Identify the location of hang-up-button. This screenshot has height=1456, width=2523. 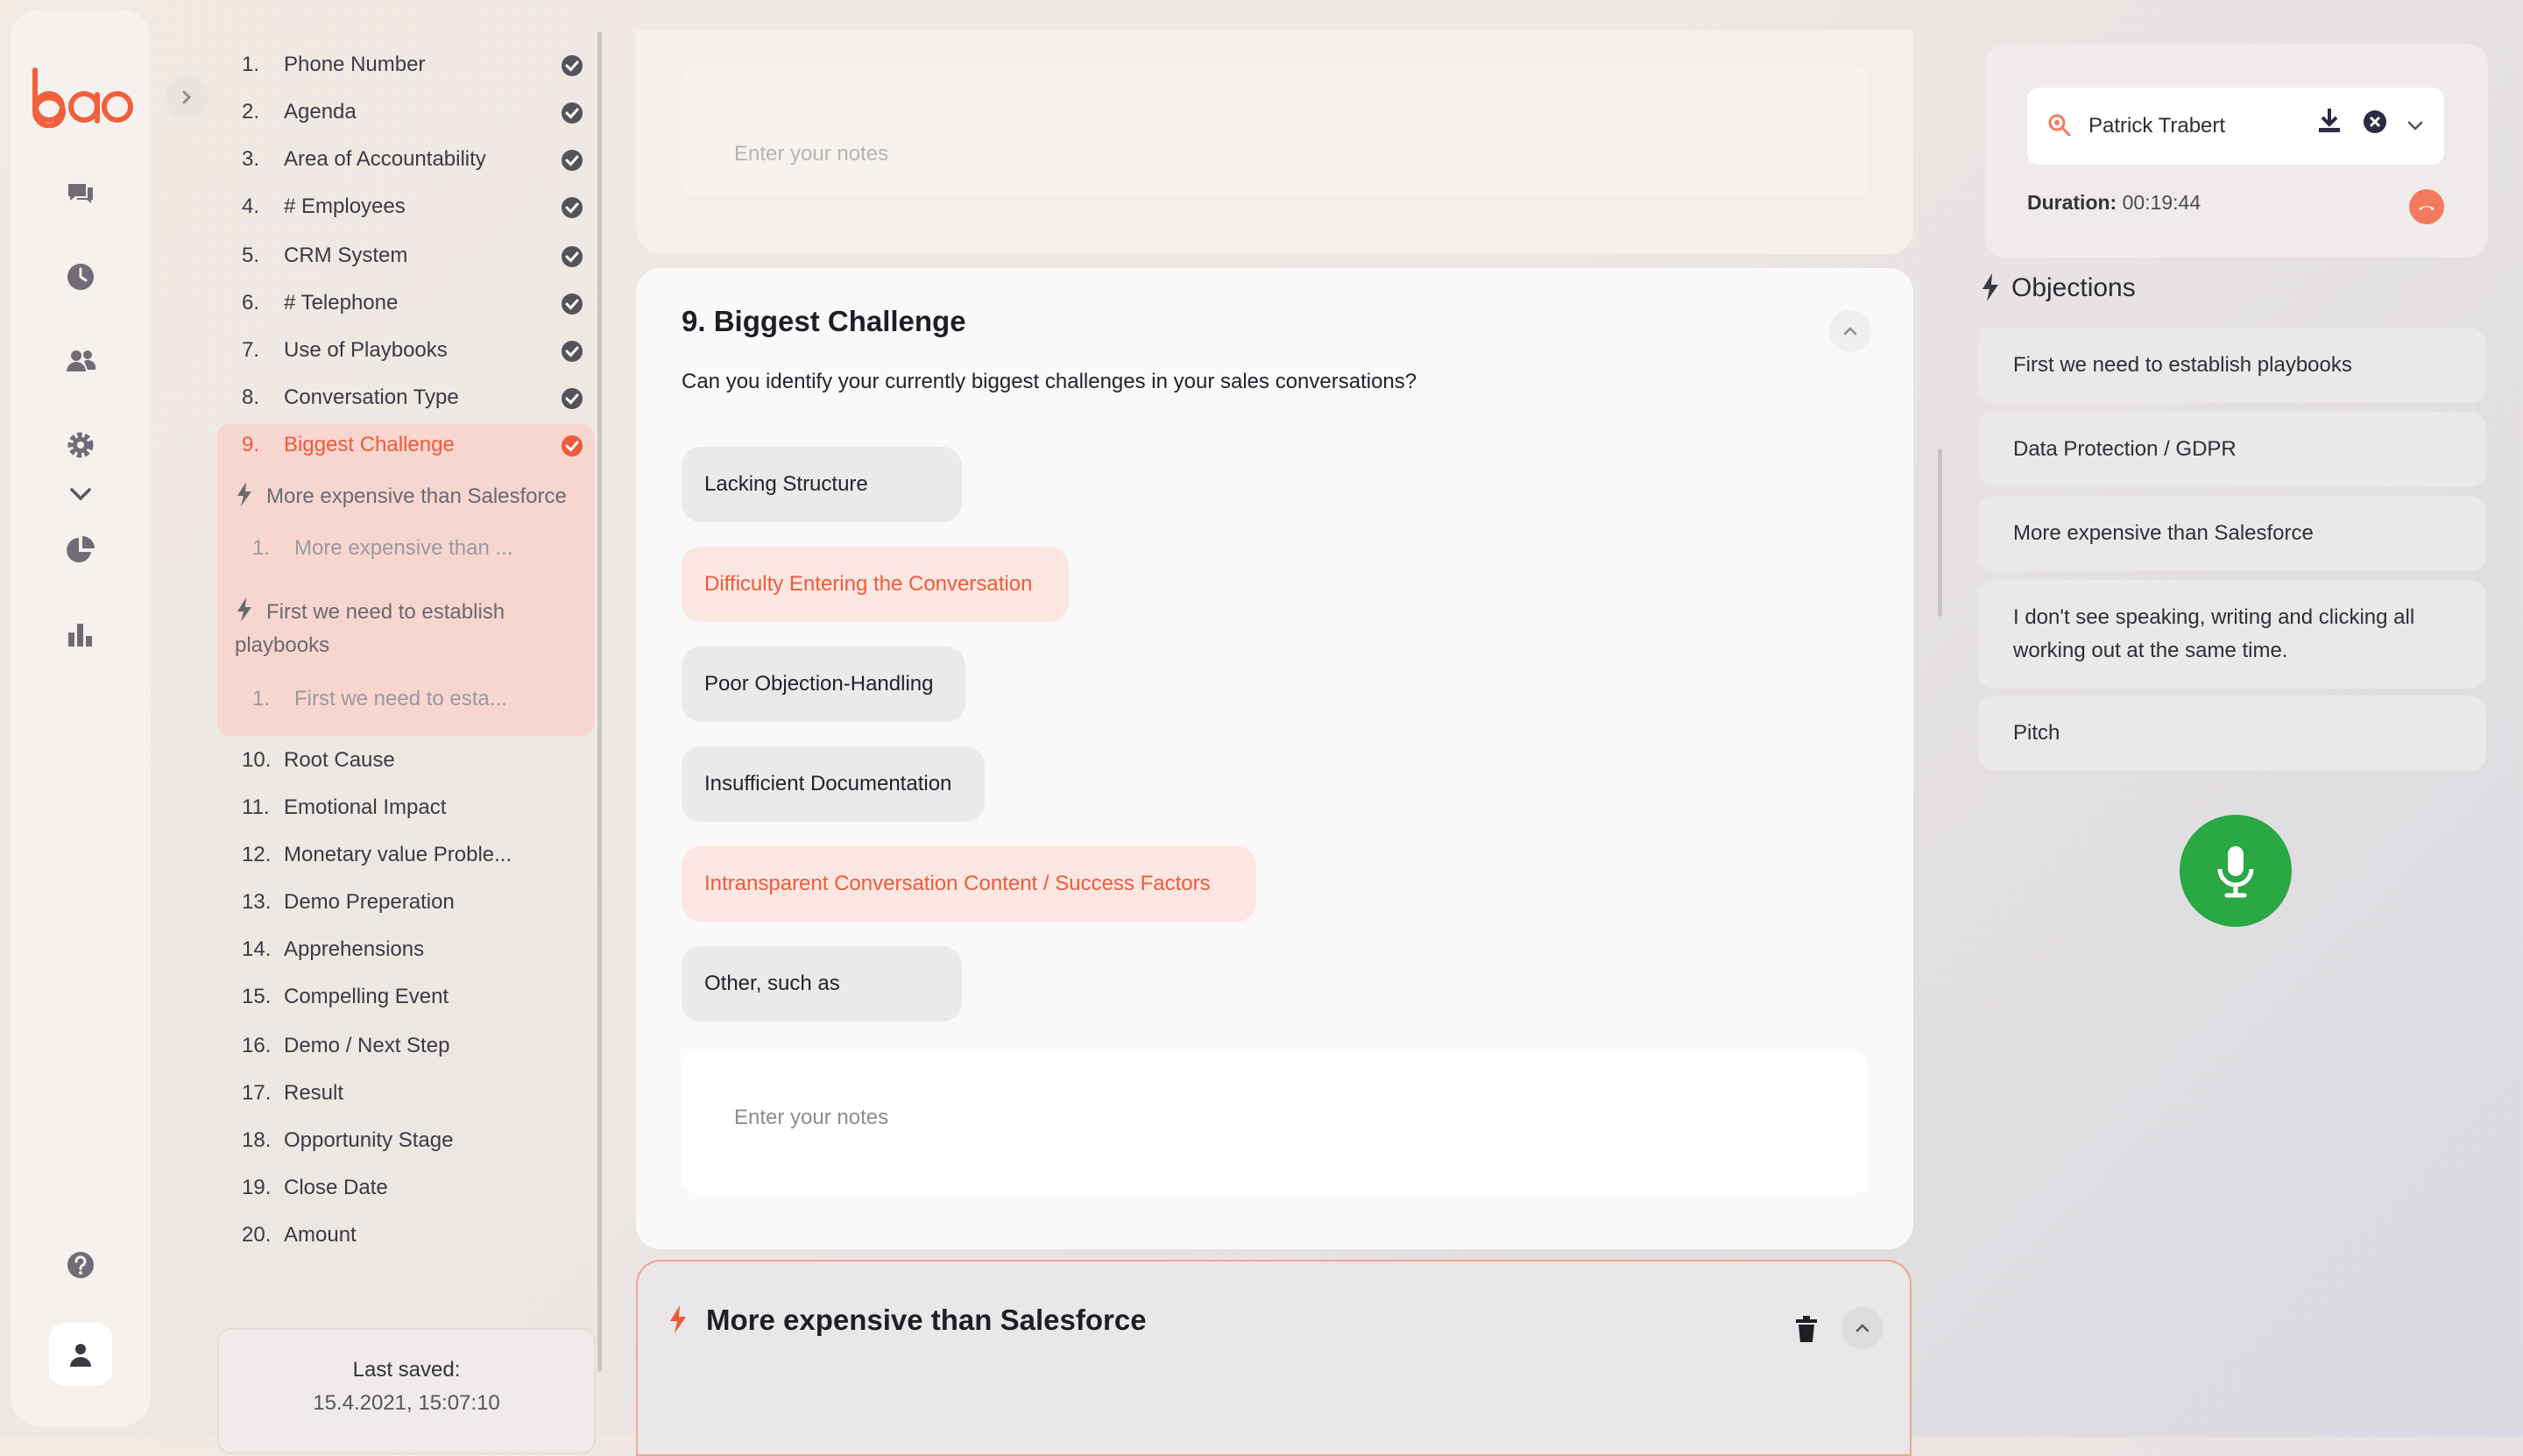
(2426, 206).